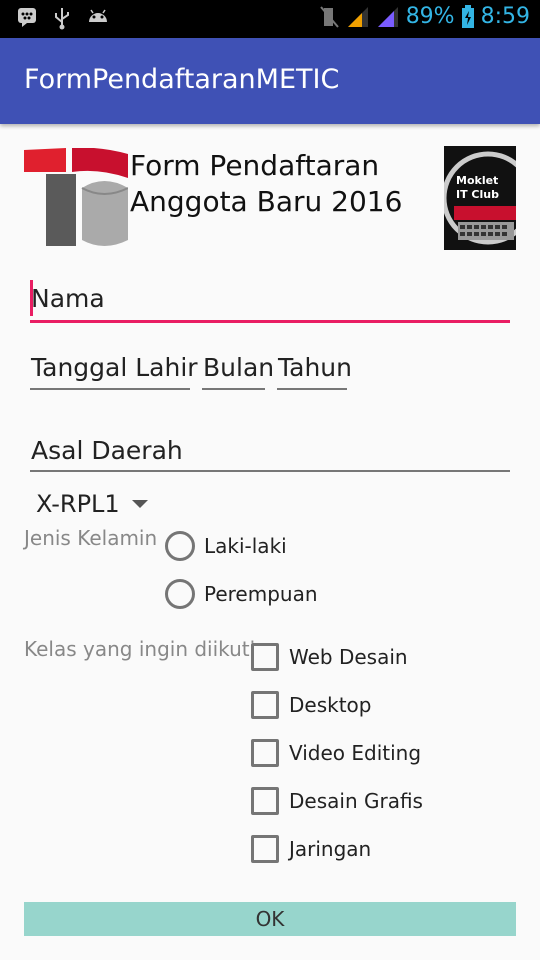 The height and width of the screenshot is (960, 540). What do you see at coordinates (182, 79) in the screenshot?
I see `app-title: FormPendaftaranMETIC` at bounding box center [182, 79].